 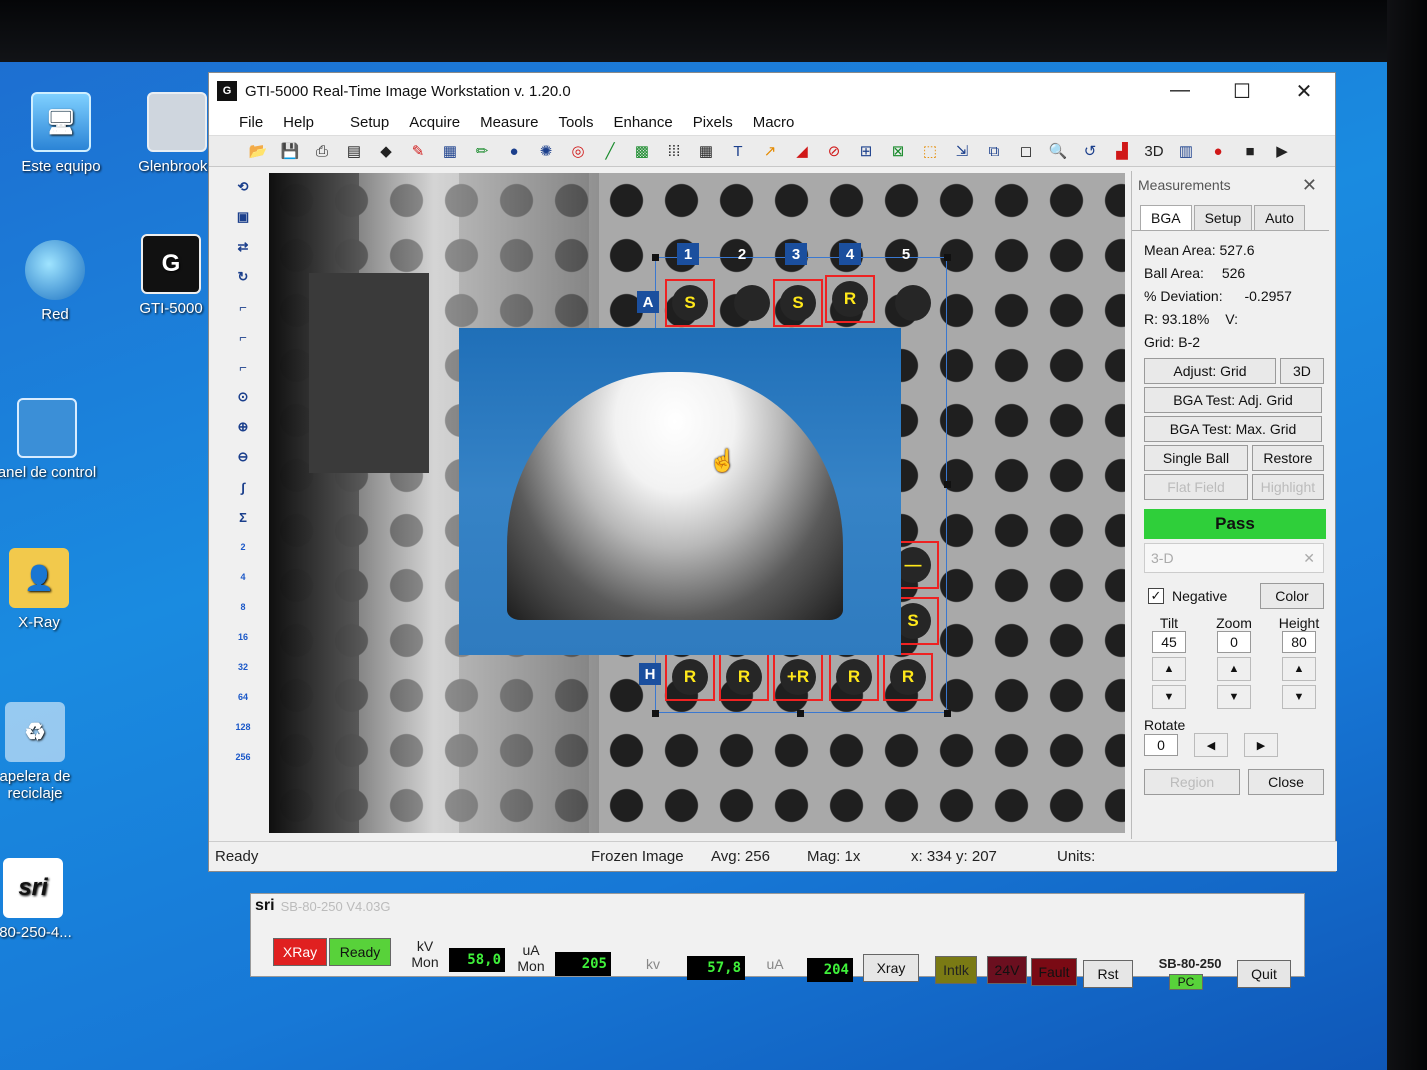 What do you see at coordinates (290, 151) in the screenshot?
I see `save-icon: 💾` at bounding box center [290, 151].